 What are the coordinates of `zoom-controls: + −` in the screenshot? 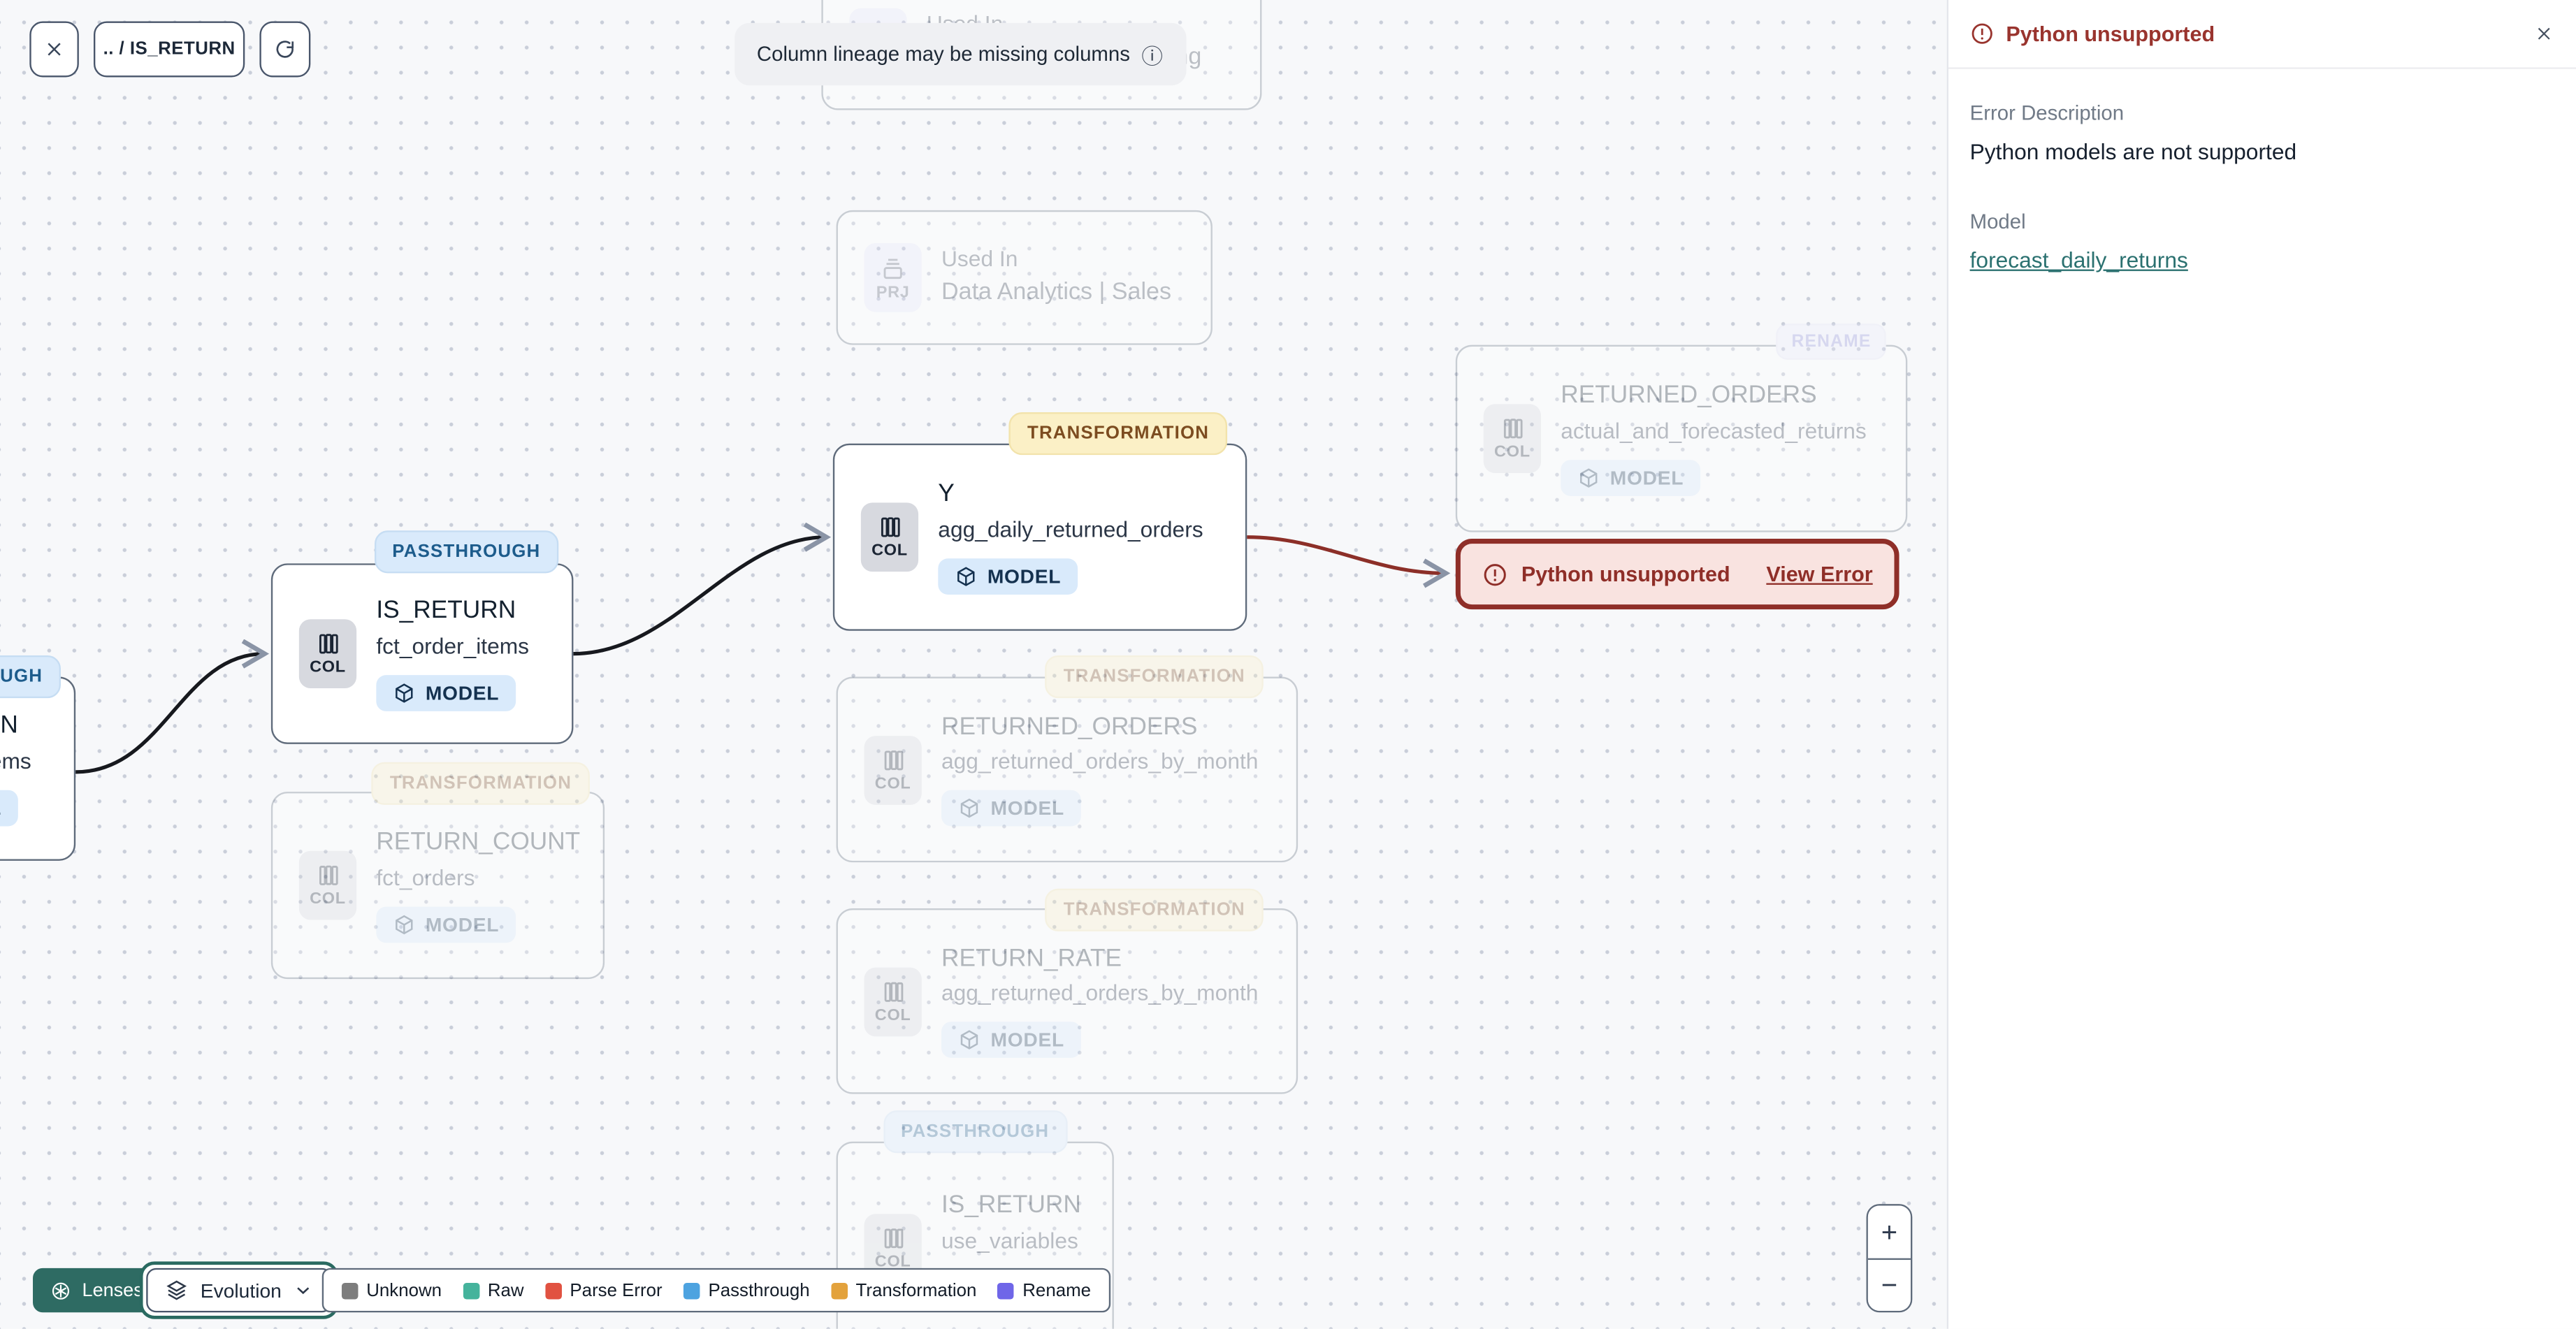 It's located at (1890, 1258).